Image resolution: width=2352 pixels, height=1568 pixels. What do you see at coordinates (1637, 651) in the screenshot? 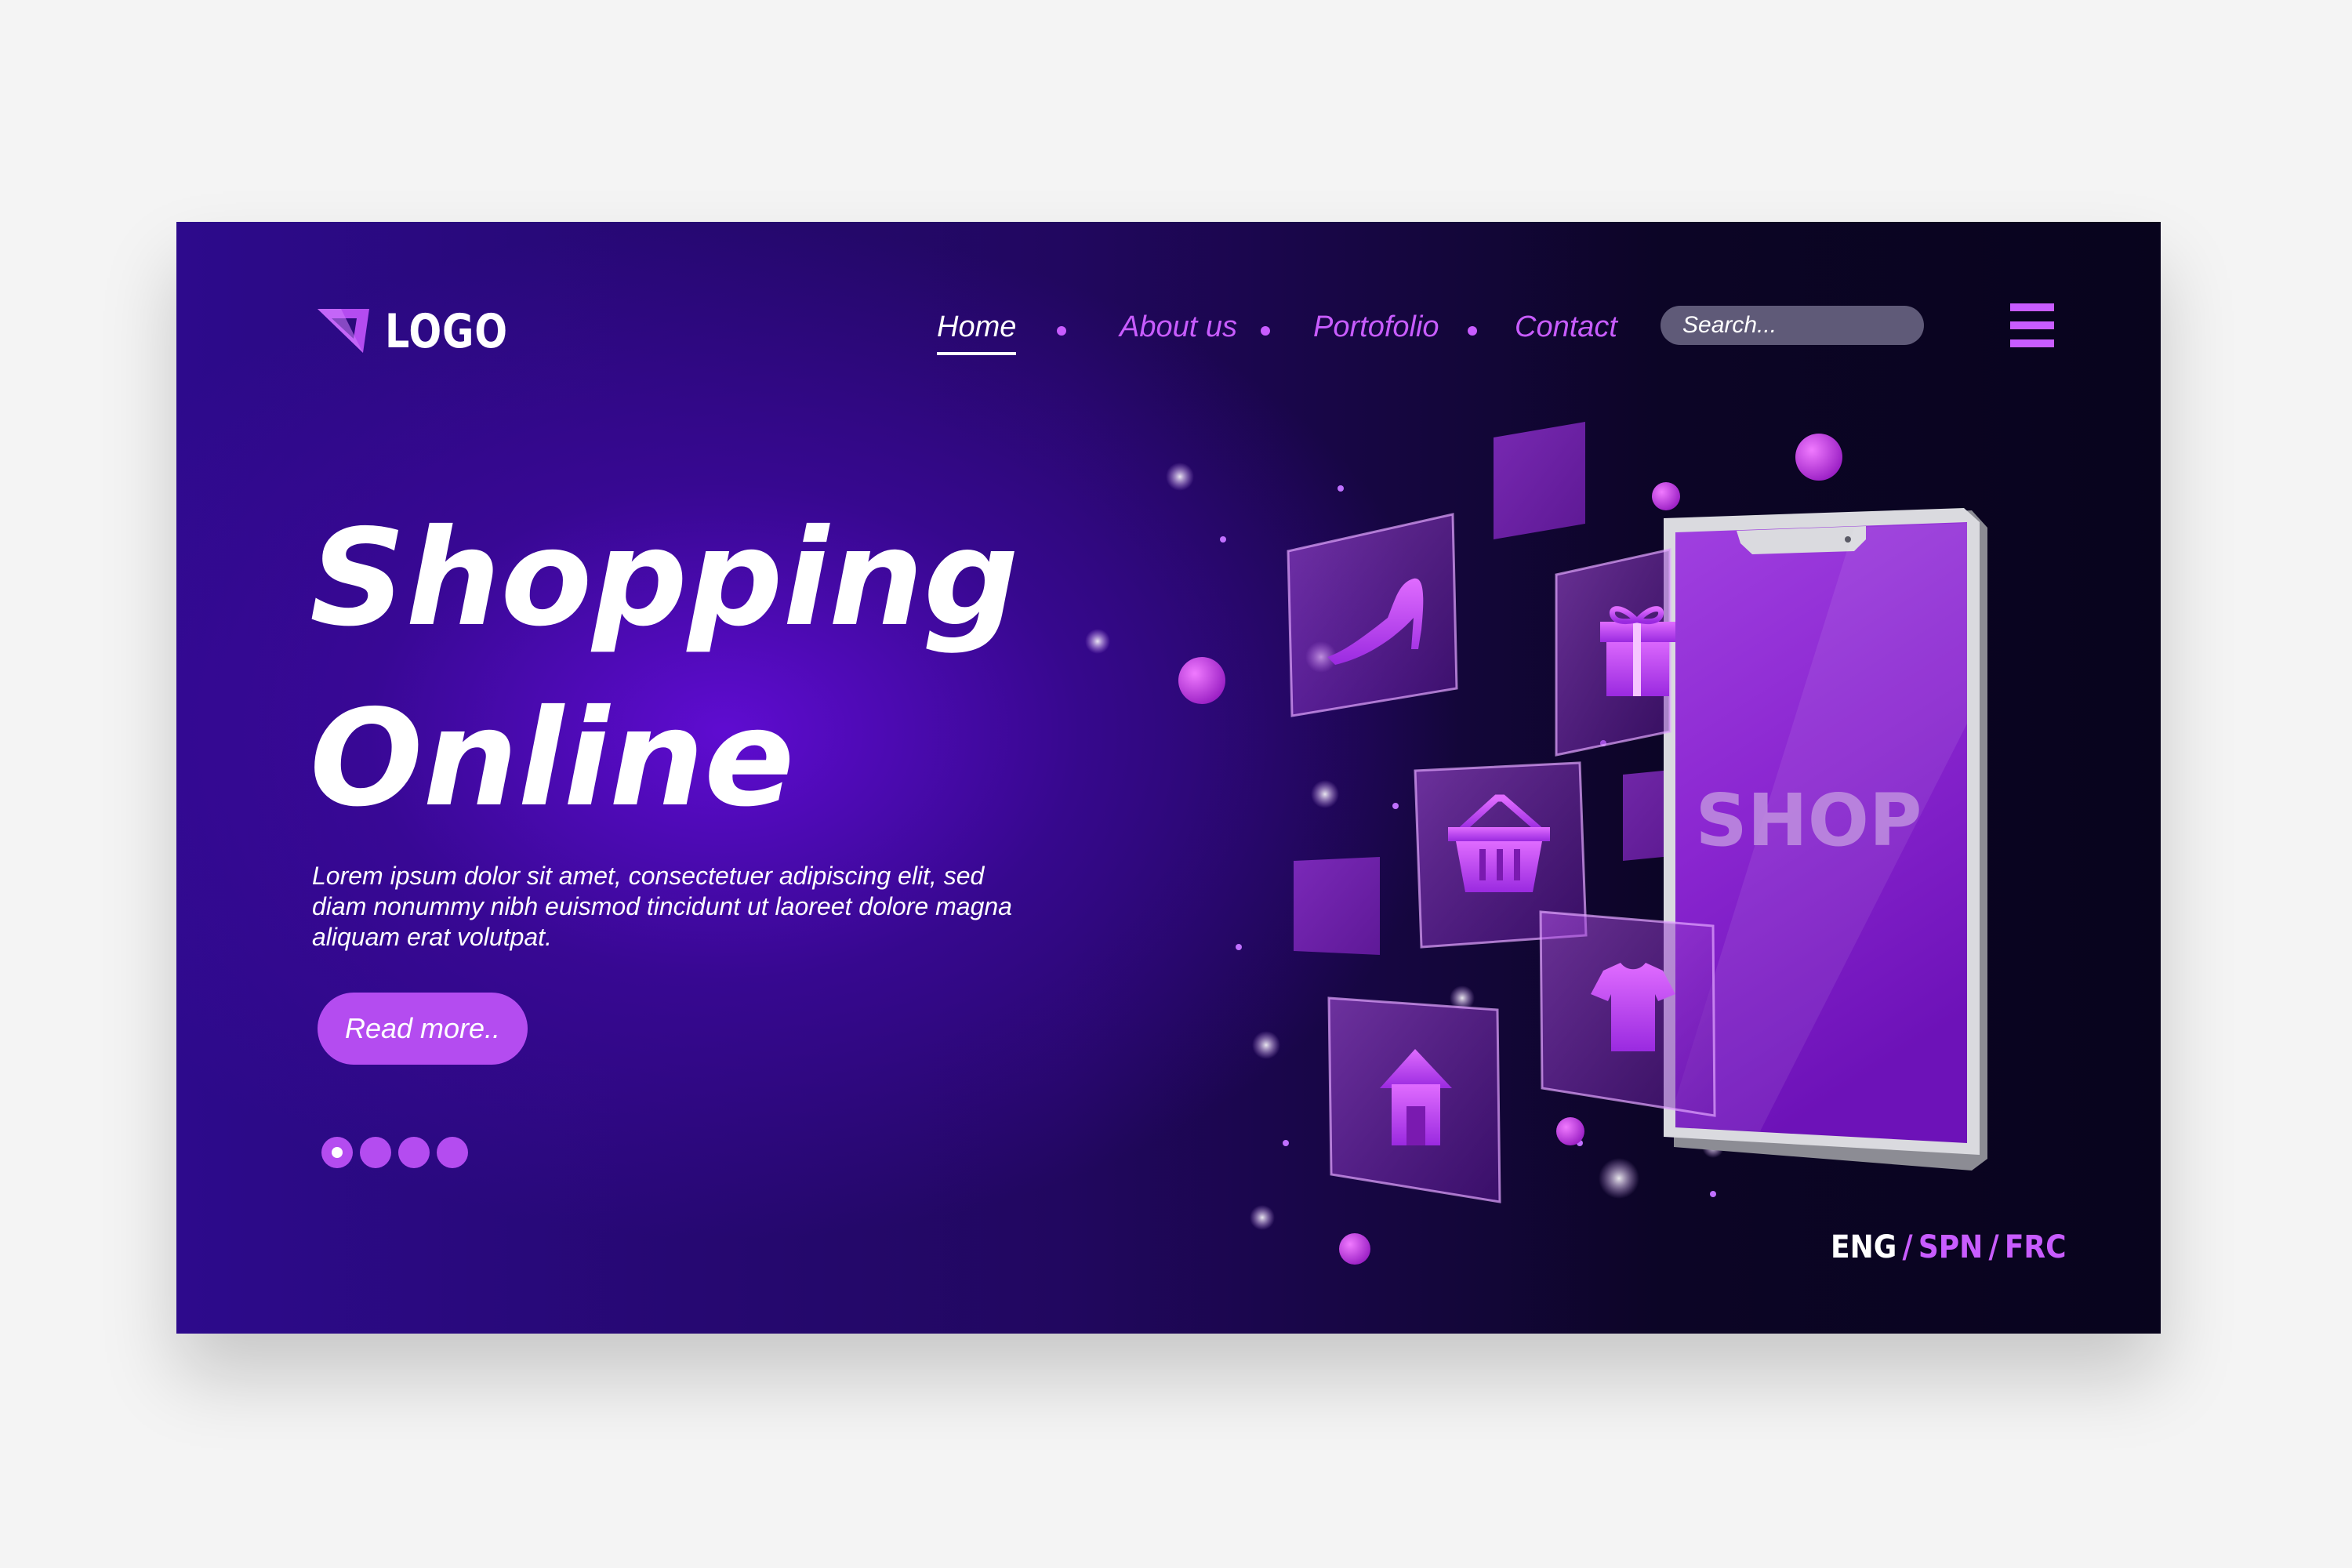
I see `gift-icon` at bounding box center [1637, 651].